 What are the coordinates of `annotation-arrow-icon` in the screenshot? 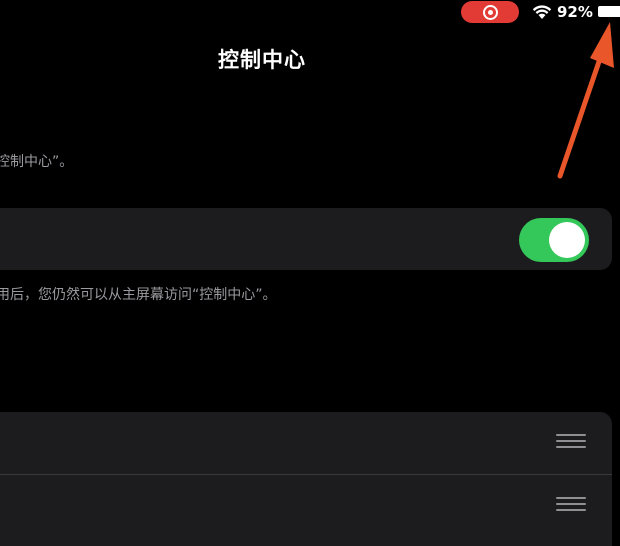 It's located at (585, 100).